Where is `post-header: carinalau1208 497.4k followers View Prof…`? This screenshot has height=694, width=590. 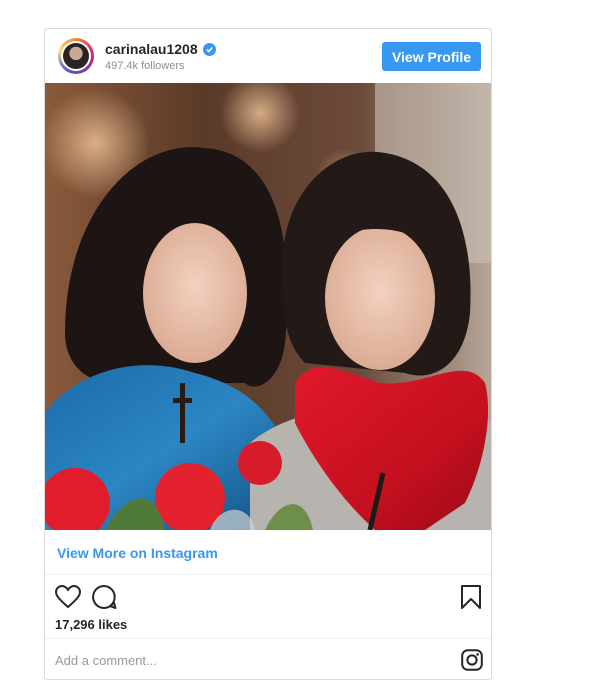 post-header: carinalau1208 497.4k followers View Prof… is located at coordinates (268, 56).